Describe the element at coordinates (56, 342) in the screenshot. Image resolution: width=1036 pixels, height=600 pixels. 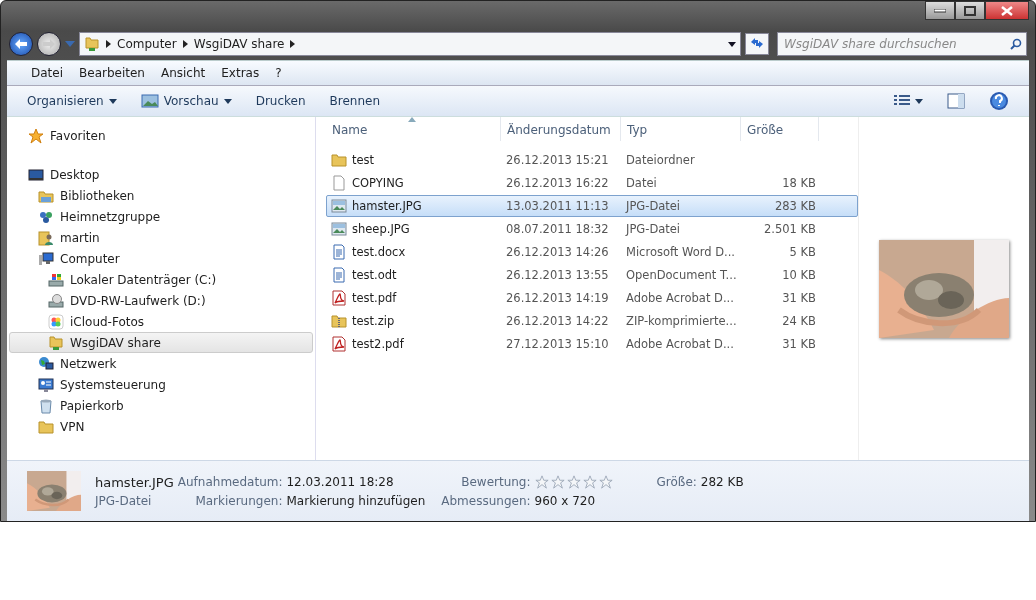
I see `share-icon` at that location.